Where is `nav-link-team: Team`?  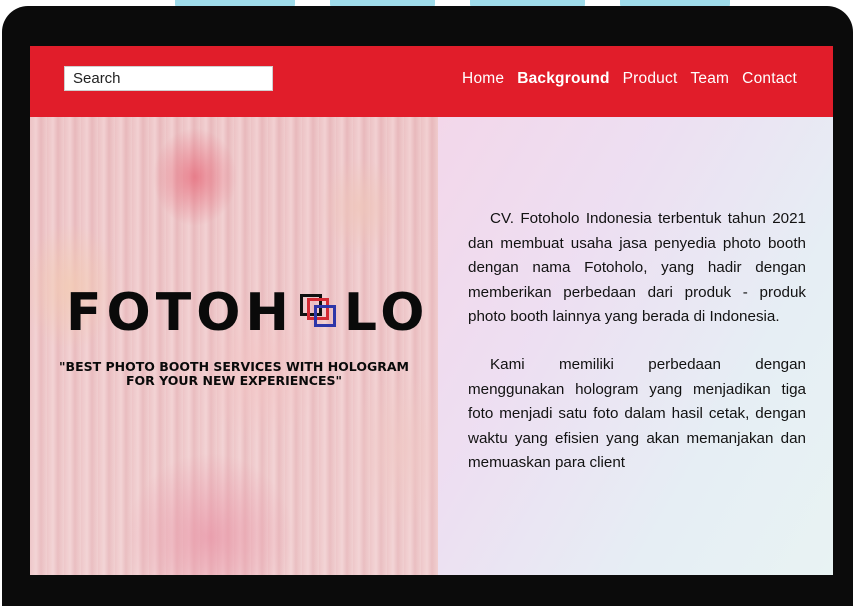 nav-link-team: Team is located at coordinates (709, 79).